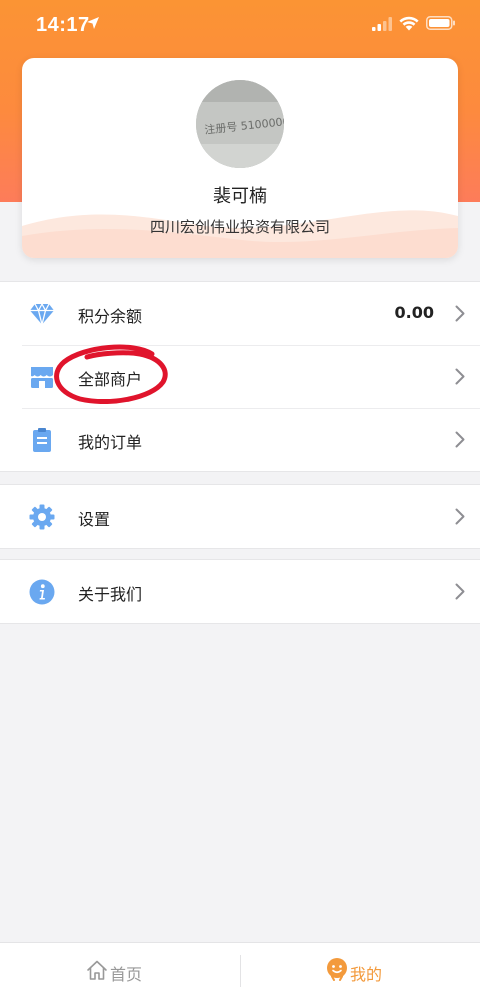 The image size is (480, 1002). Describe the element at coordinates (110, 316) in the screenshot. I see `menu-item-label: 积分余额` at that location.